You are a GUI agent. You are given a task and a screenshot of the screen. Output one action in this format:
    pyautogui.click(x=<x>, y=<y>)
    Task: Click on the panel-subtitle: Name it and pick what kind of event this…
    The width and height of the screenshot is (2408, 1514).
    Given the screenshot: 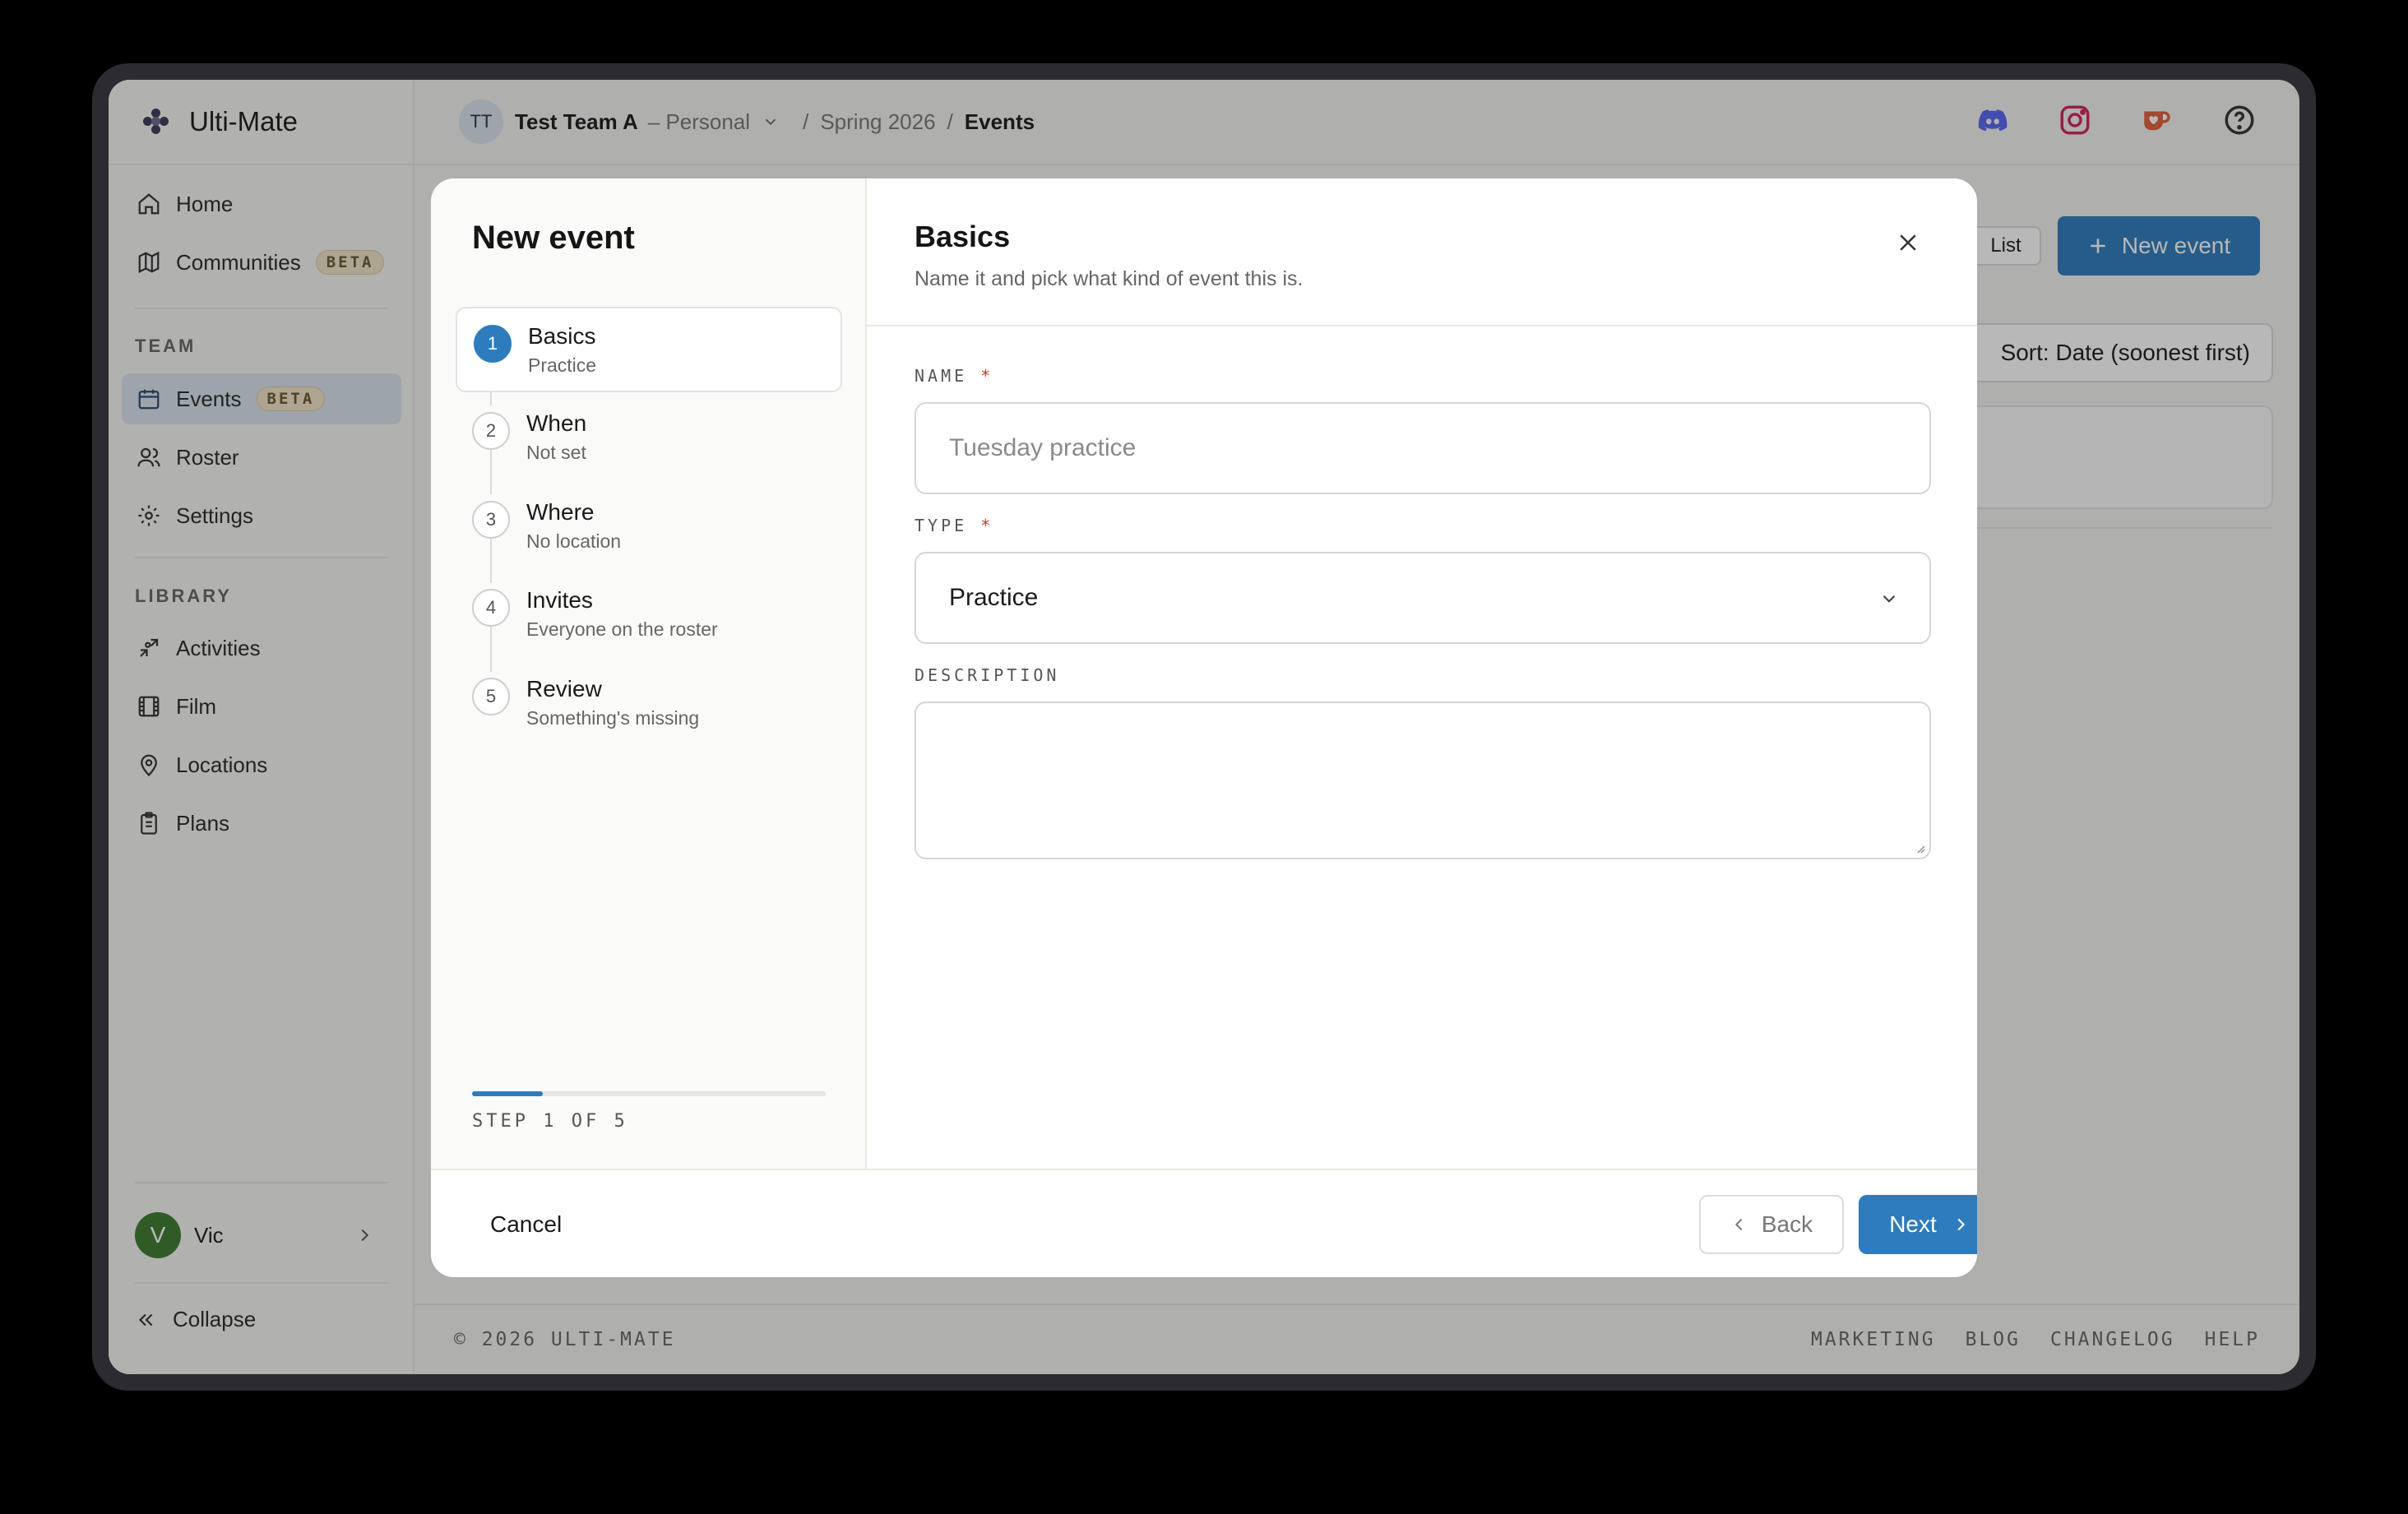 What is the action you would take?
    pyautogui.click(x=1109, y=278)
    